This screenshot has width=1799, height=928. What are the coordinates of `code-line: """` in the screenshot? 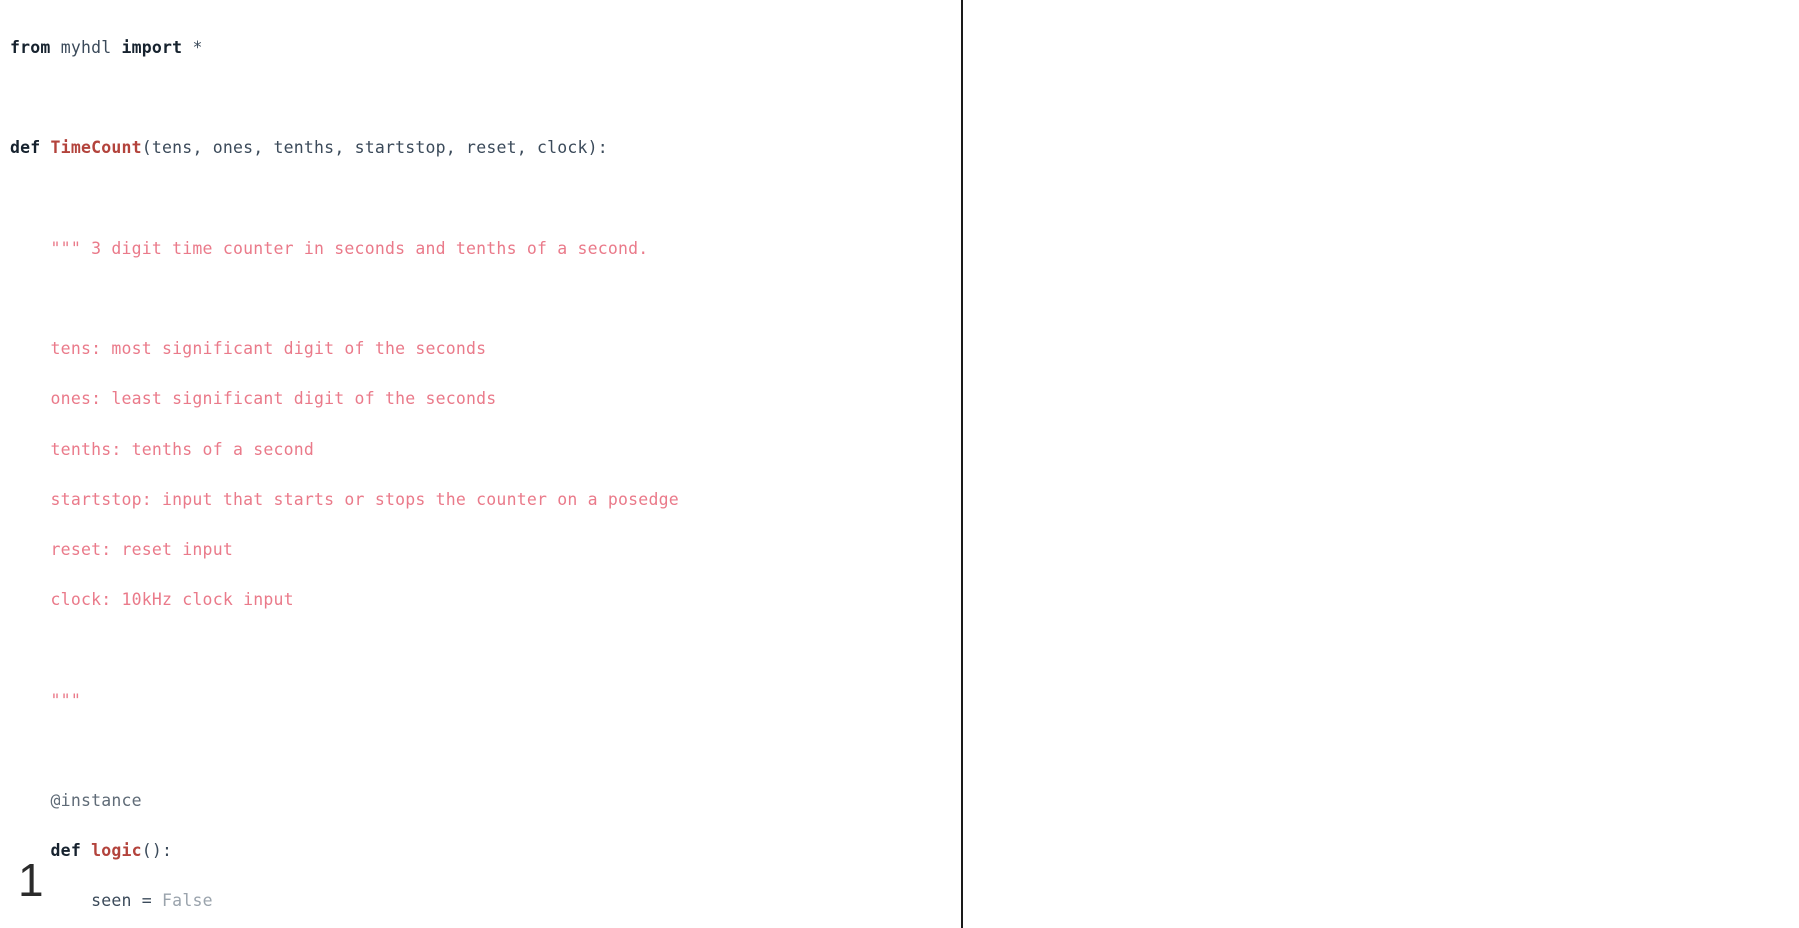 It's located at (65, 700).